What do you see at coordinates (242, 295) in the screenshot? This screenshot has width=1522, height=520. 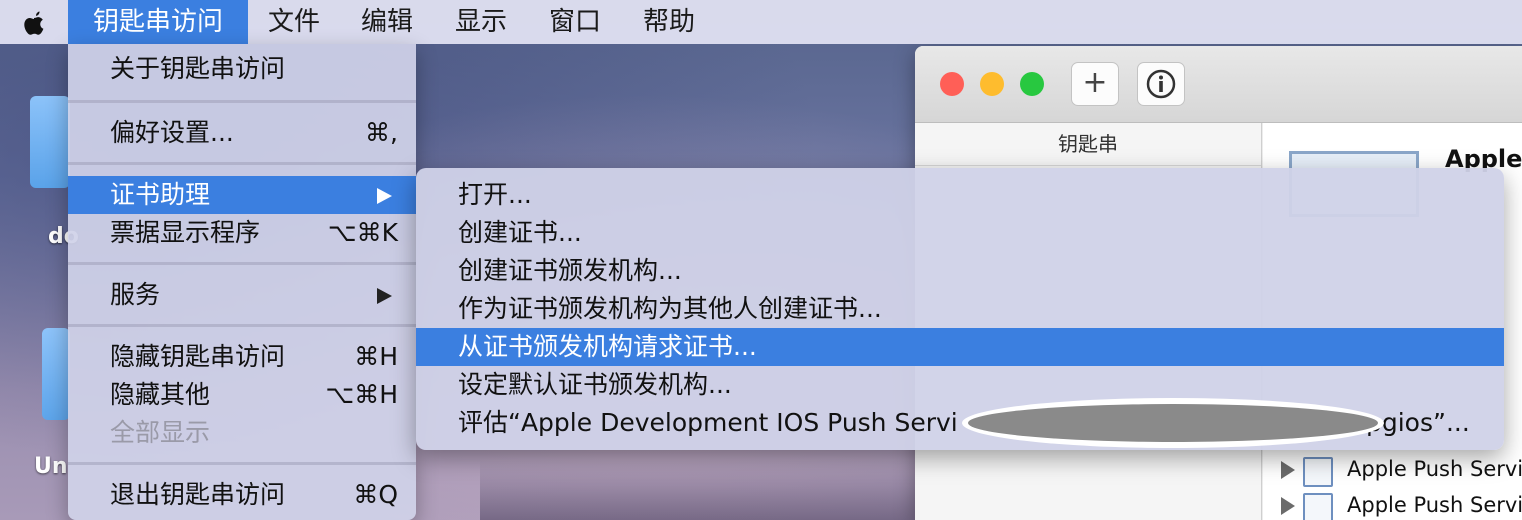 I see `menu-item-services: 服务` at bounding box center [242, 295].